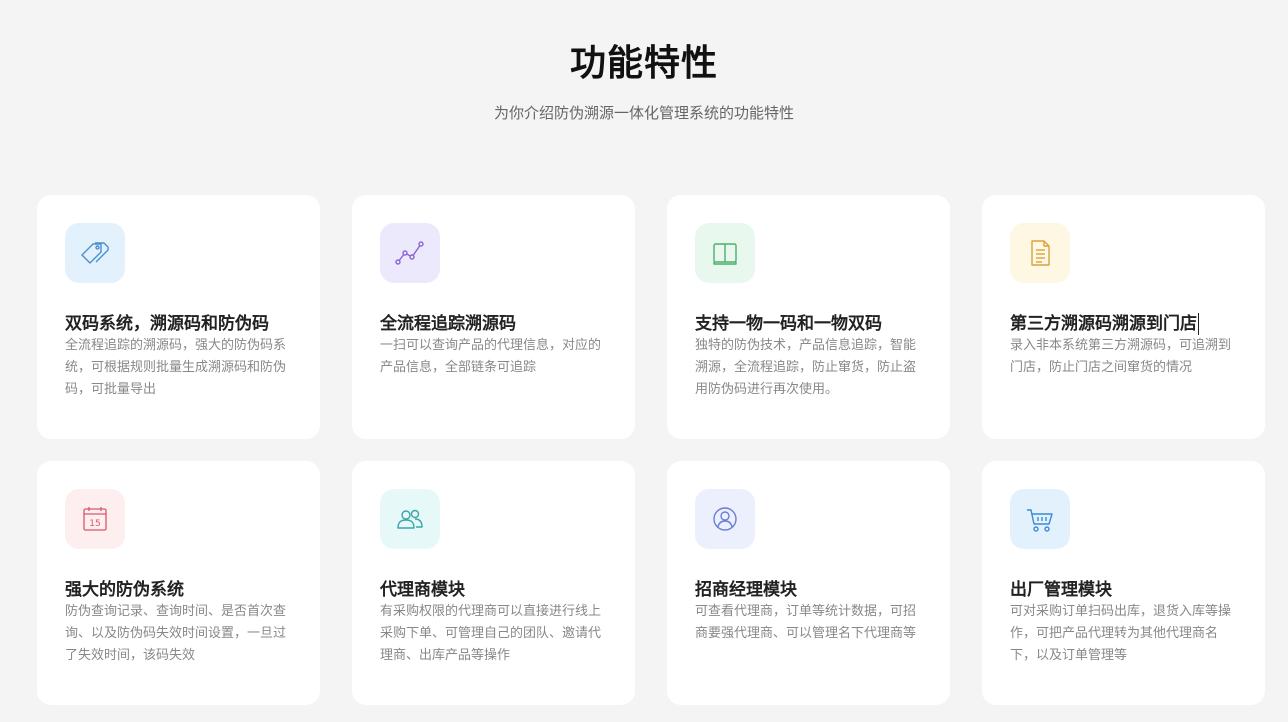 Image resolution: width=1288 pixels, height=722 pixels. I want to click on calendar-icon: 15, so click(95, 519).